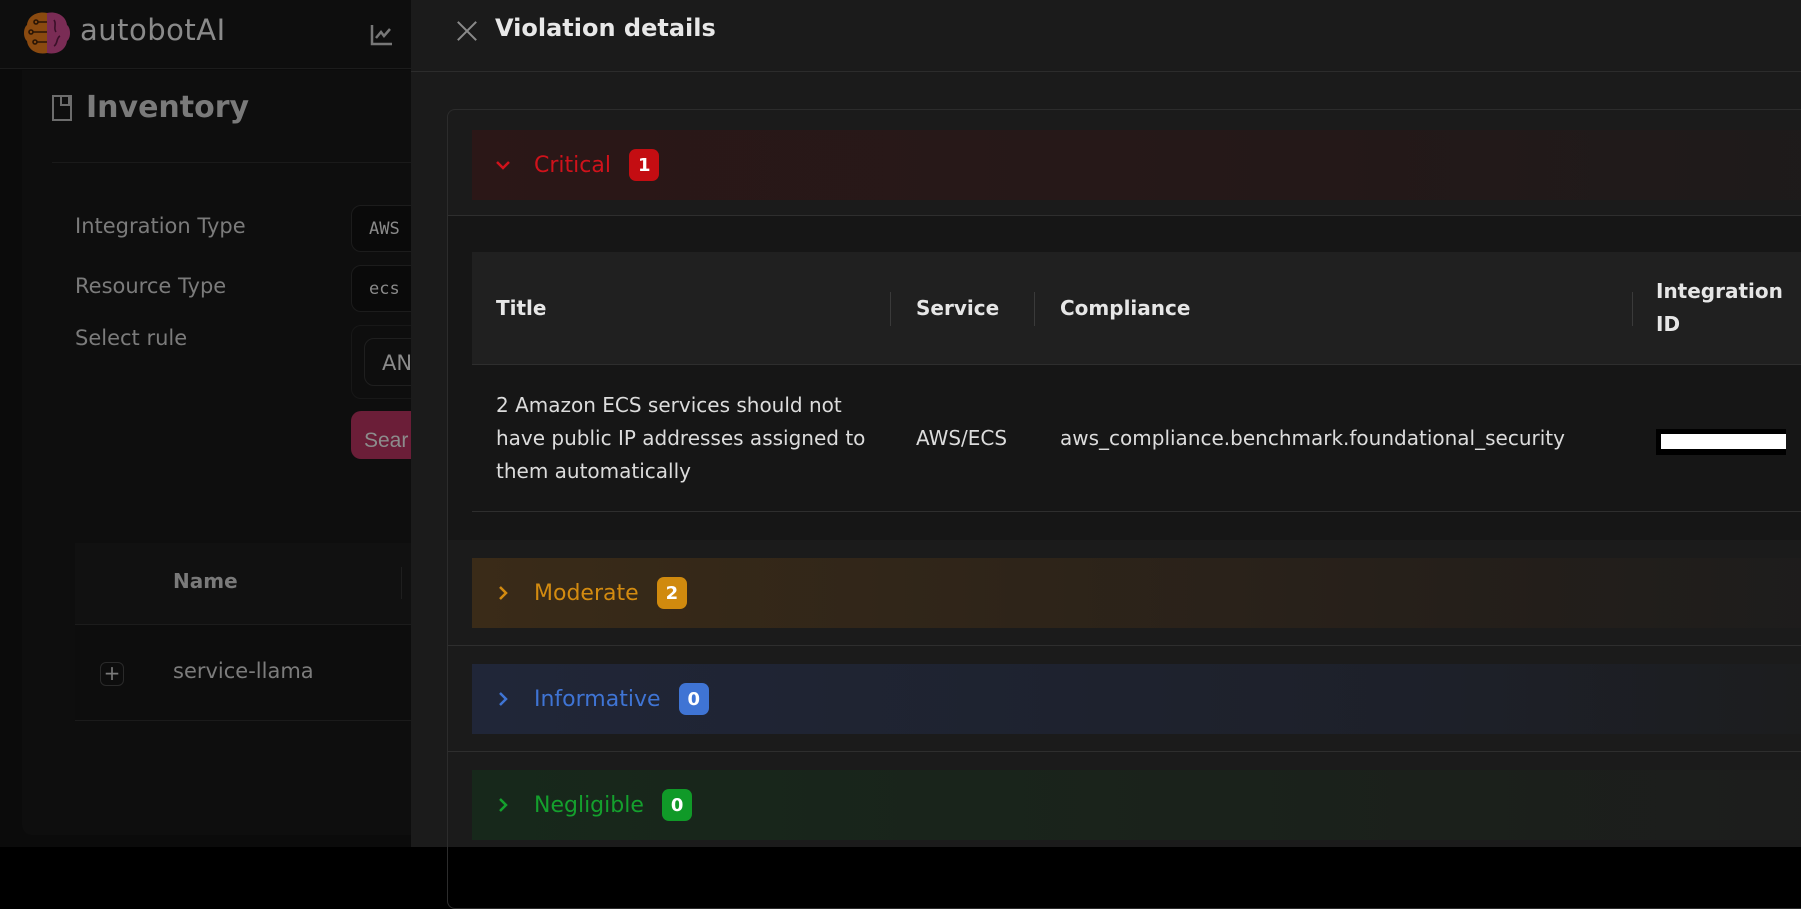 The width and height of the screenshot is (1801, 909). I want to click on resource-type-label: Resource Type, so click(151, 286).